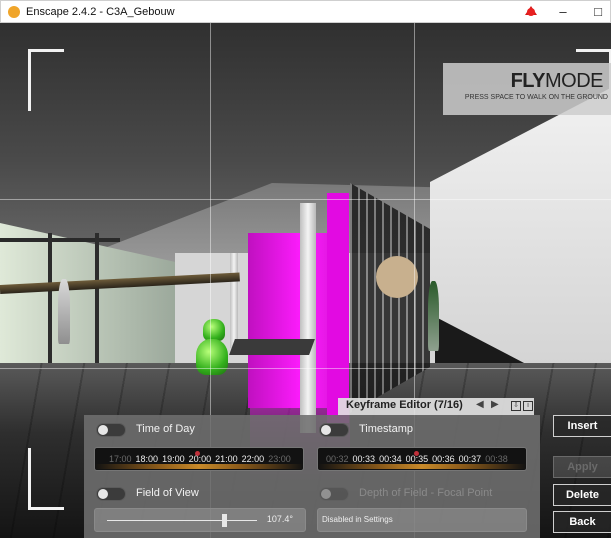 The height and width of the screenshot is (538, 611). I want to click on tick-label: 00:38, so click(496, 459).